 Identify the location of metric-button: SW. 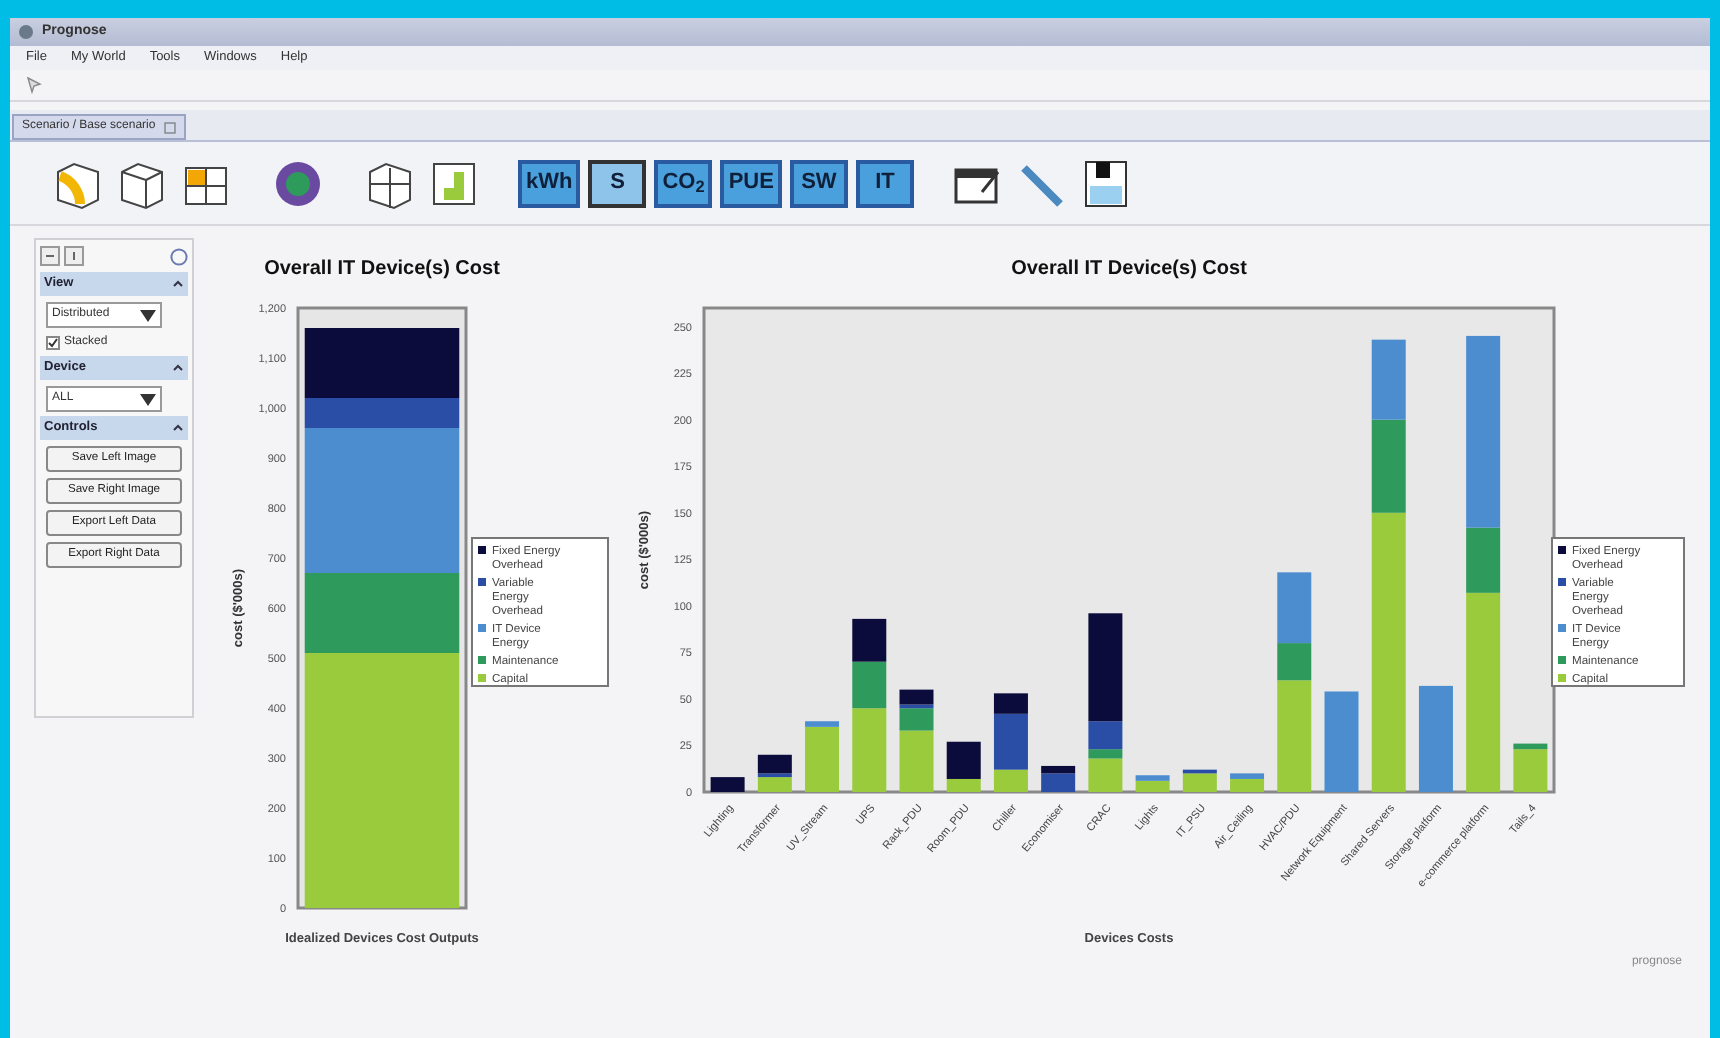
(818, 183).